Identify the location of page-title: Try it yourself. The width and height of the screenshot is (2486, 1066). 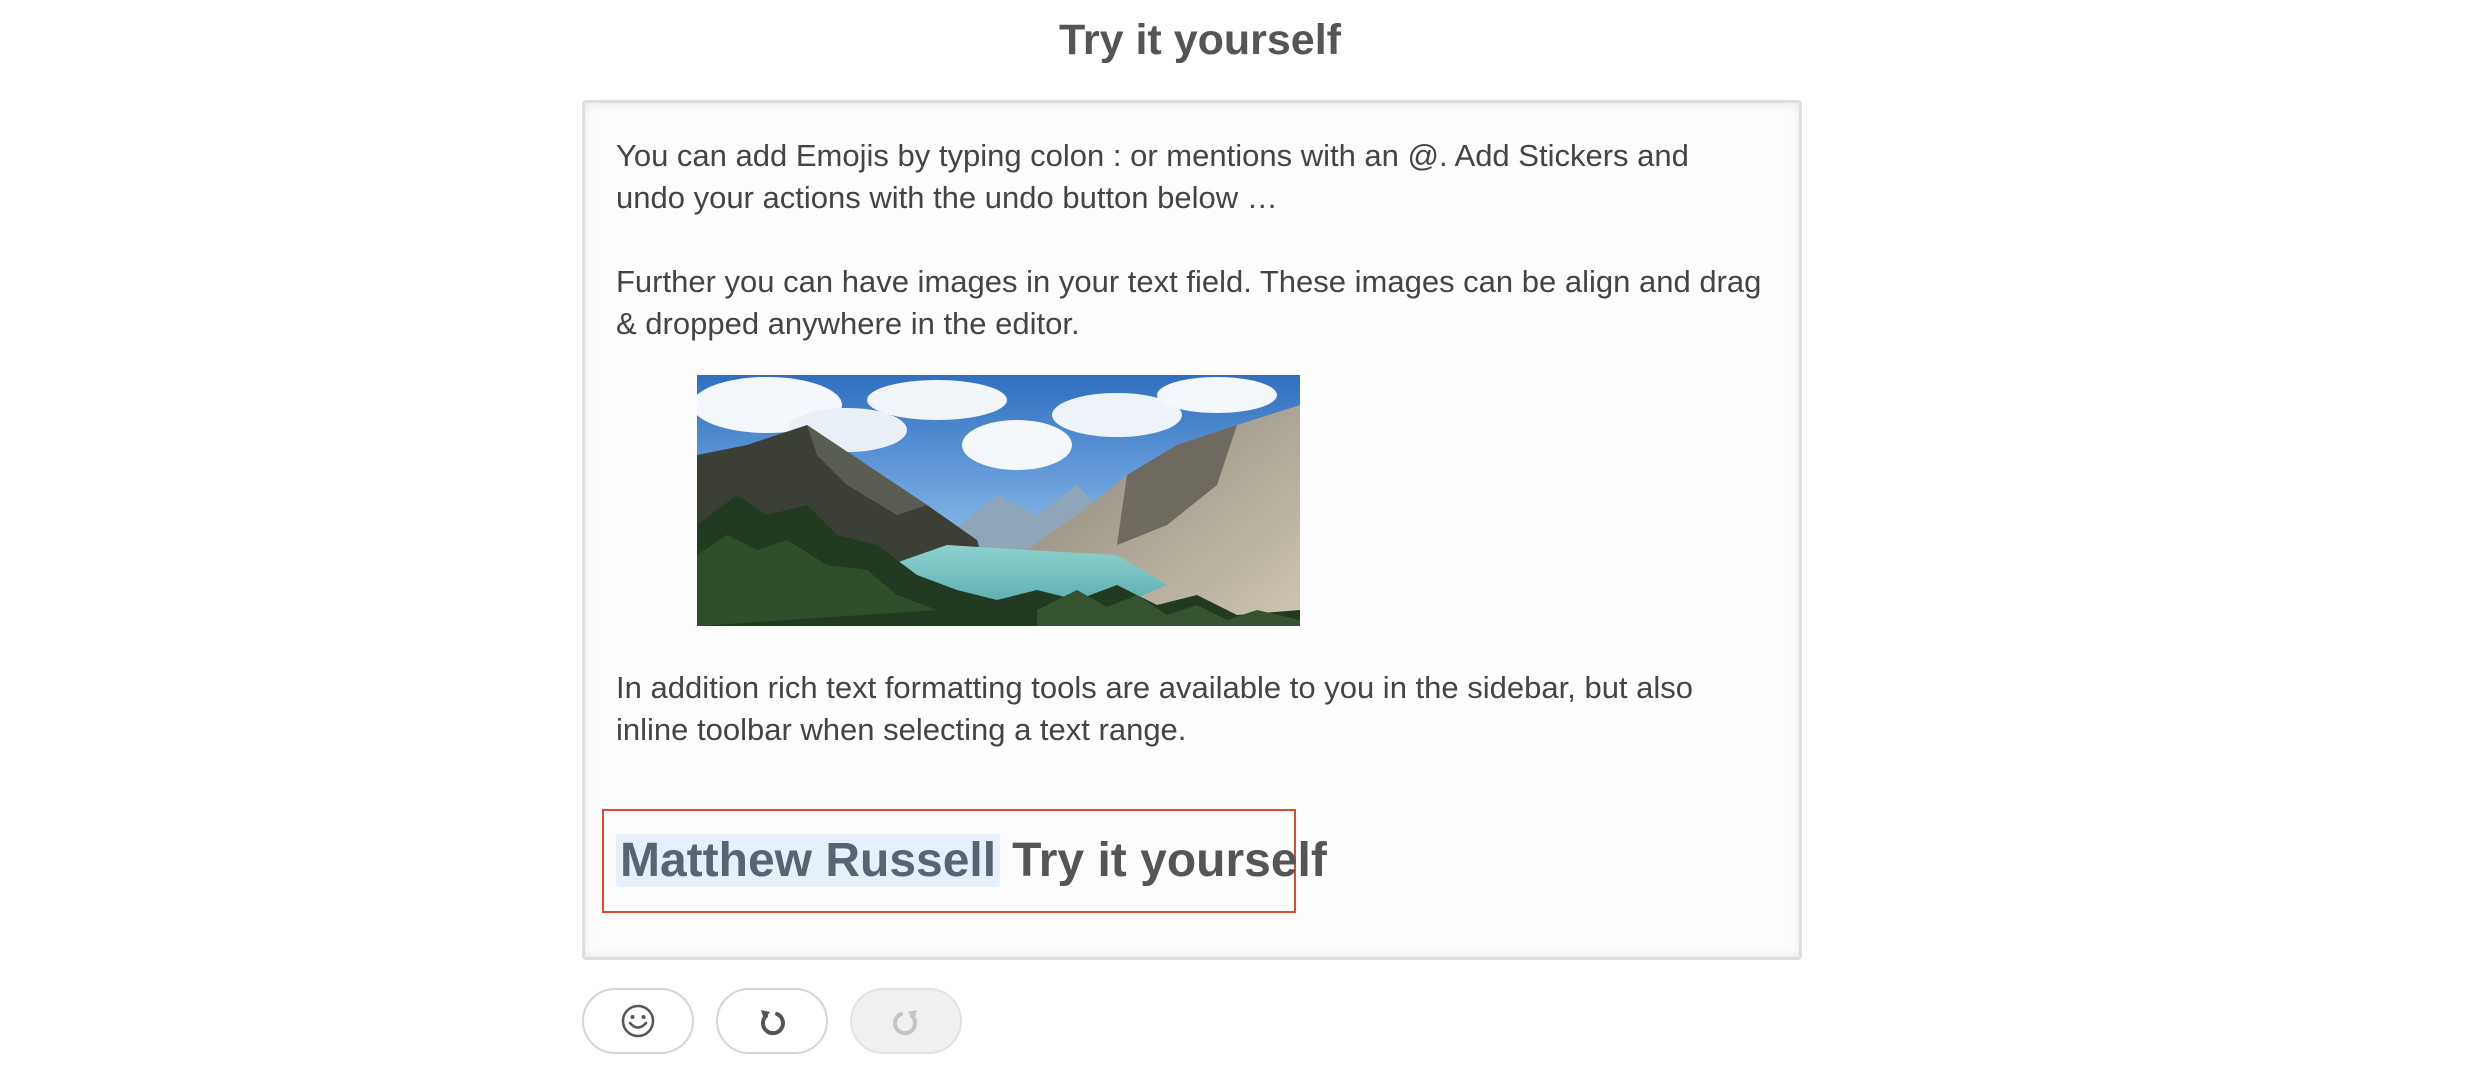
(1200, 40).